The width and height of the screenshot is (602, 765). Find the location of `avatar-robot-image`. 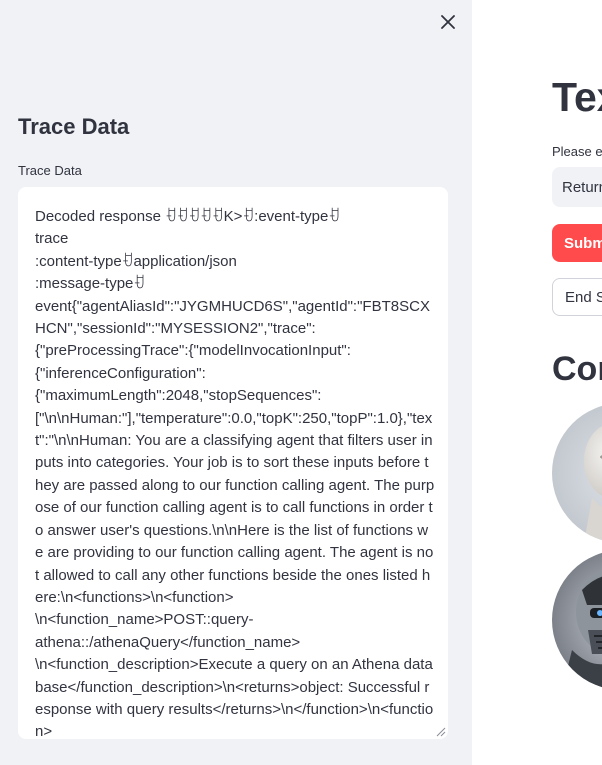

avatar-robot-image is located at coordinates (577, 620).